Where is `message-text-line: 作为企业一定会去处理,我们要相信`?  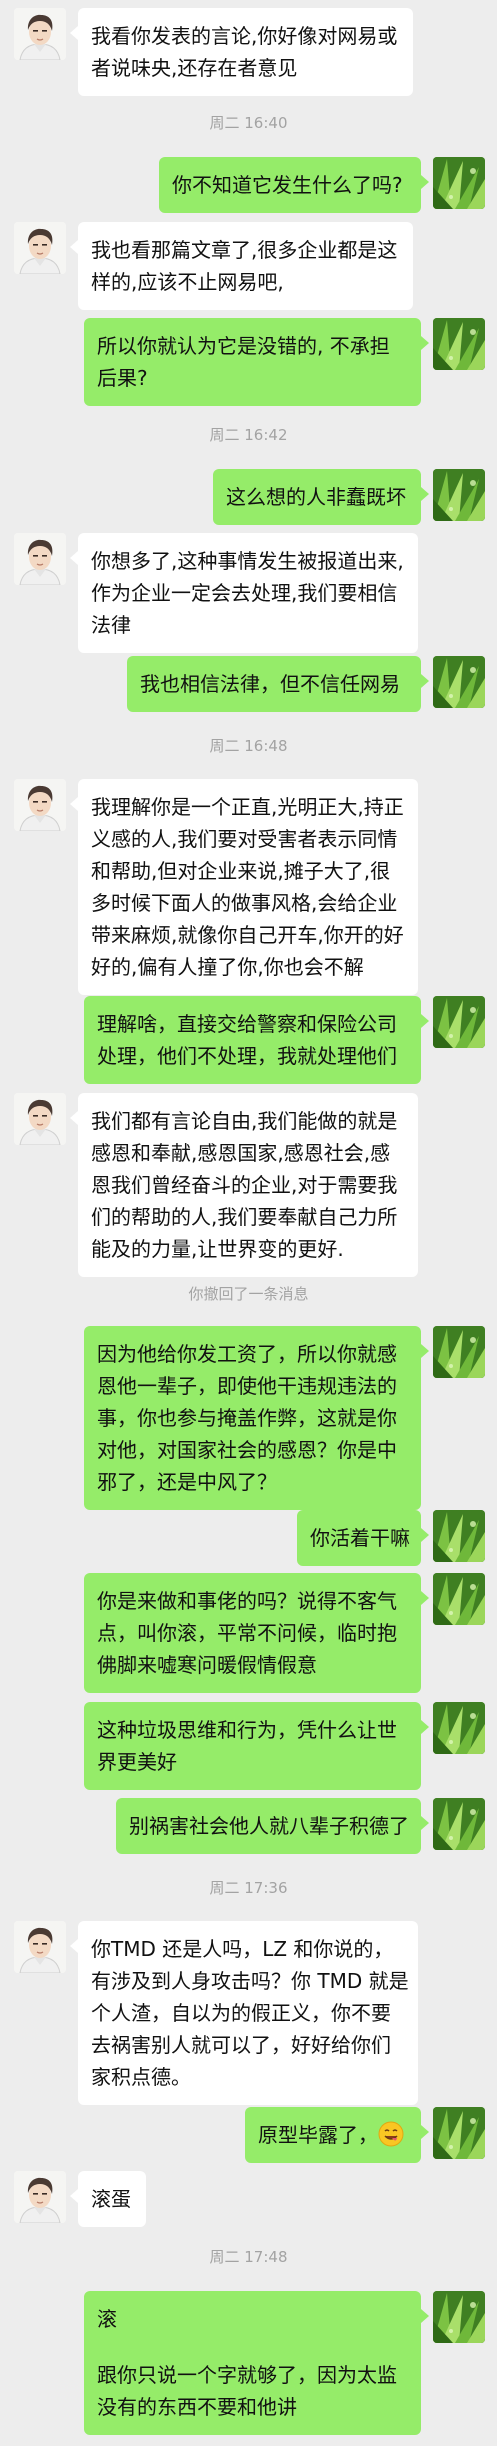
message-text-line: 作为企业一定会去处理,我们要相信 is located at coordinates (244, 593).